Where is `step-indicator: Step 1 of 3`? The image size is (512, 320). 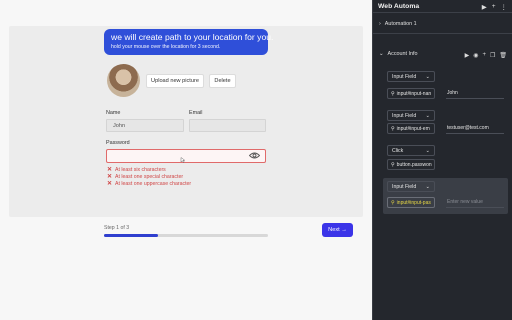
step-indicator: Step 1 of 3 is located at coordinates (117, 228).